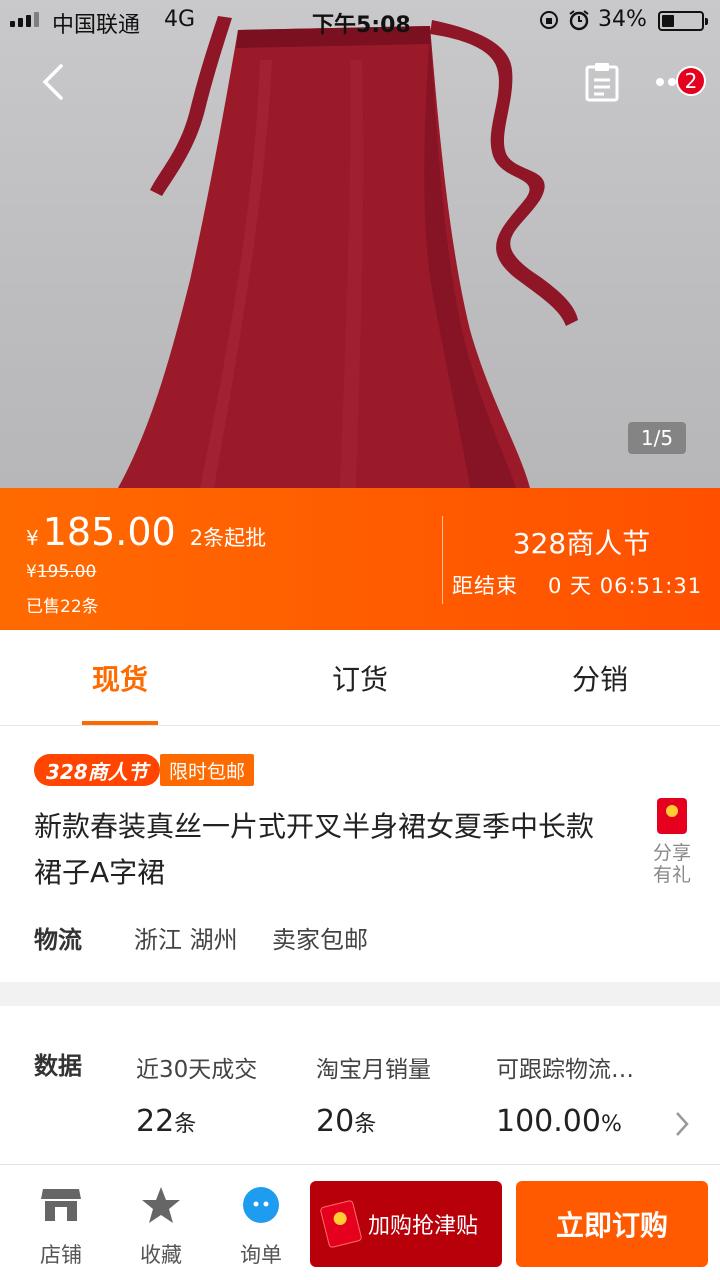 The image size is (720, 1280). I want to click on countdown-label: 距结束, so click(485, 586).